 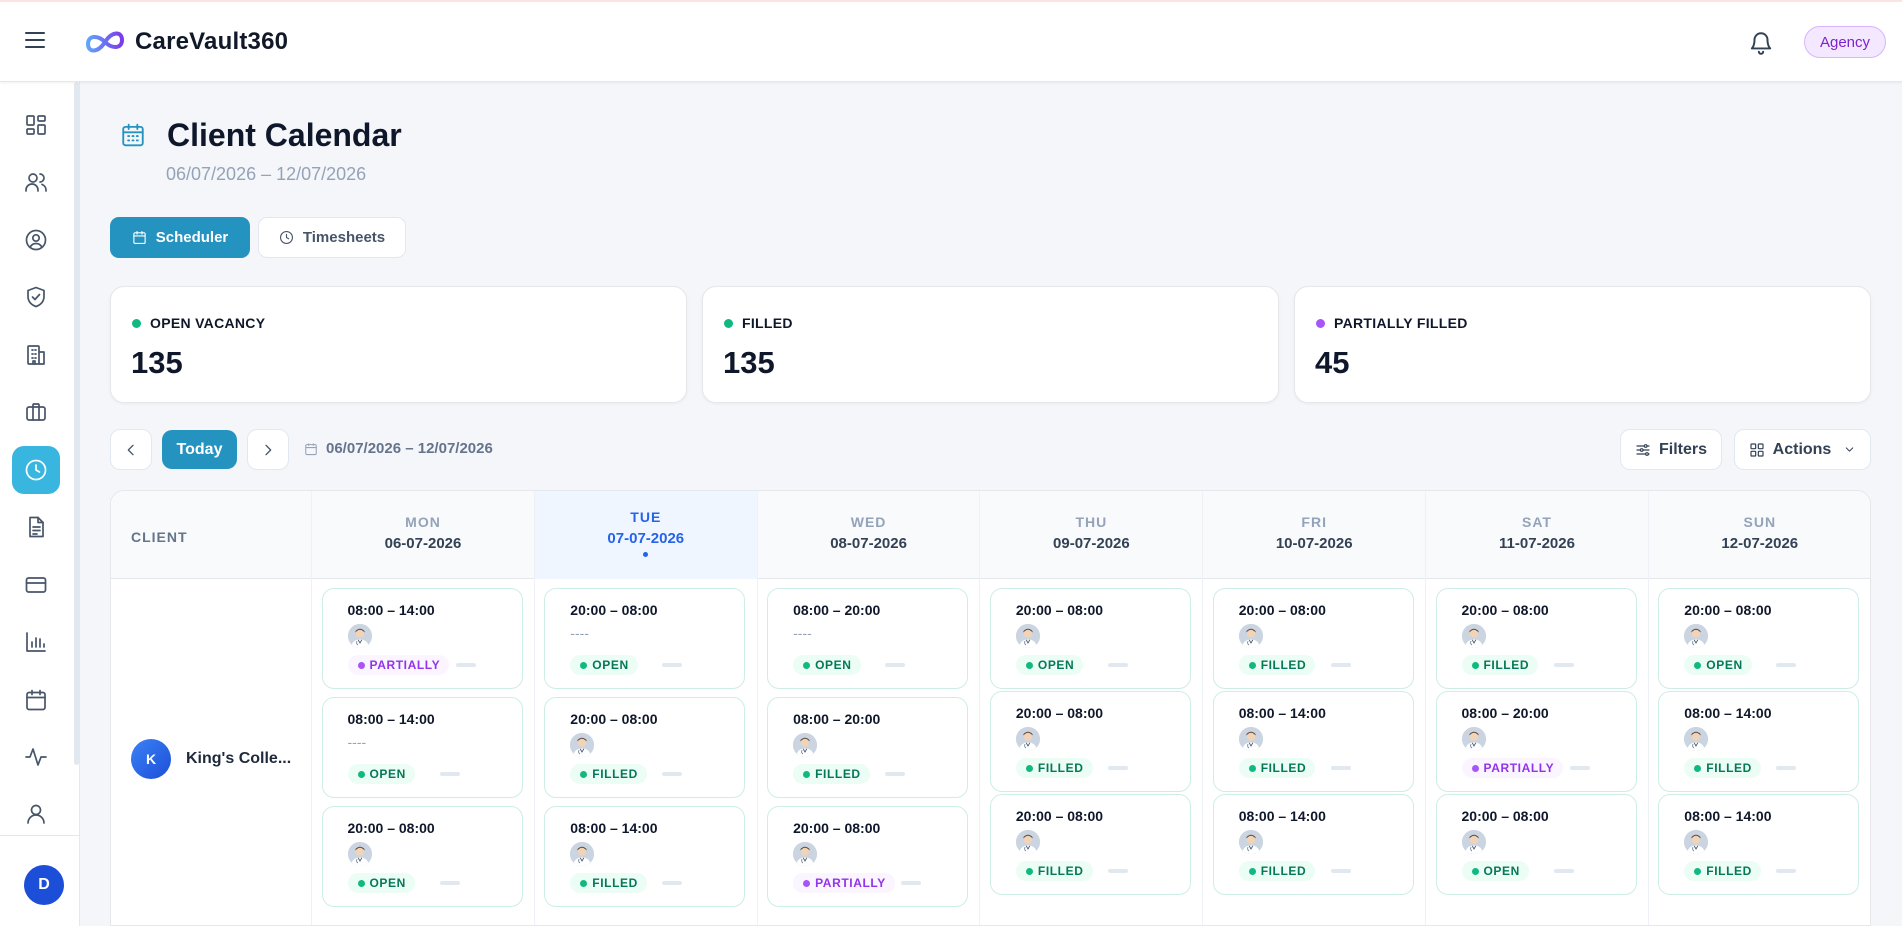 I want to click on actions-dropdown: Actions, so click(x=1802, y=449).